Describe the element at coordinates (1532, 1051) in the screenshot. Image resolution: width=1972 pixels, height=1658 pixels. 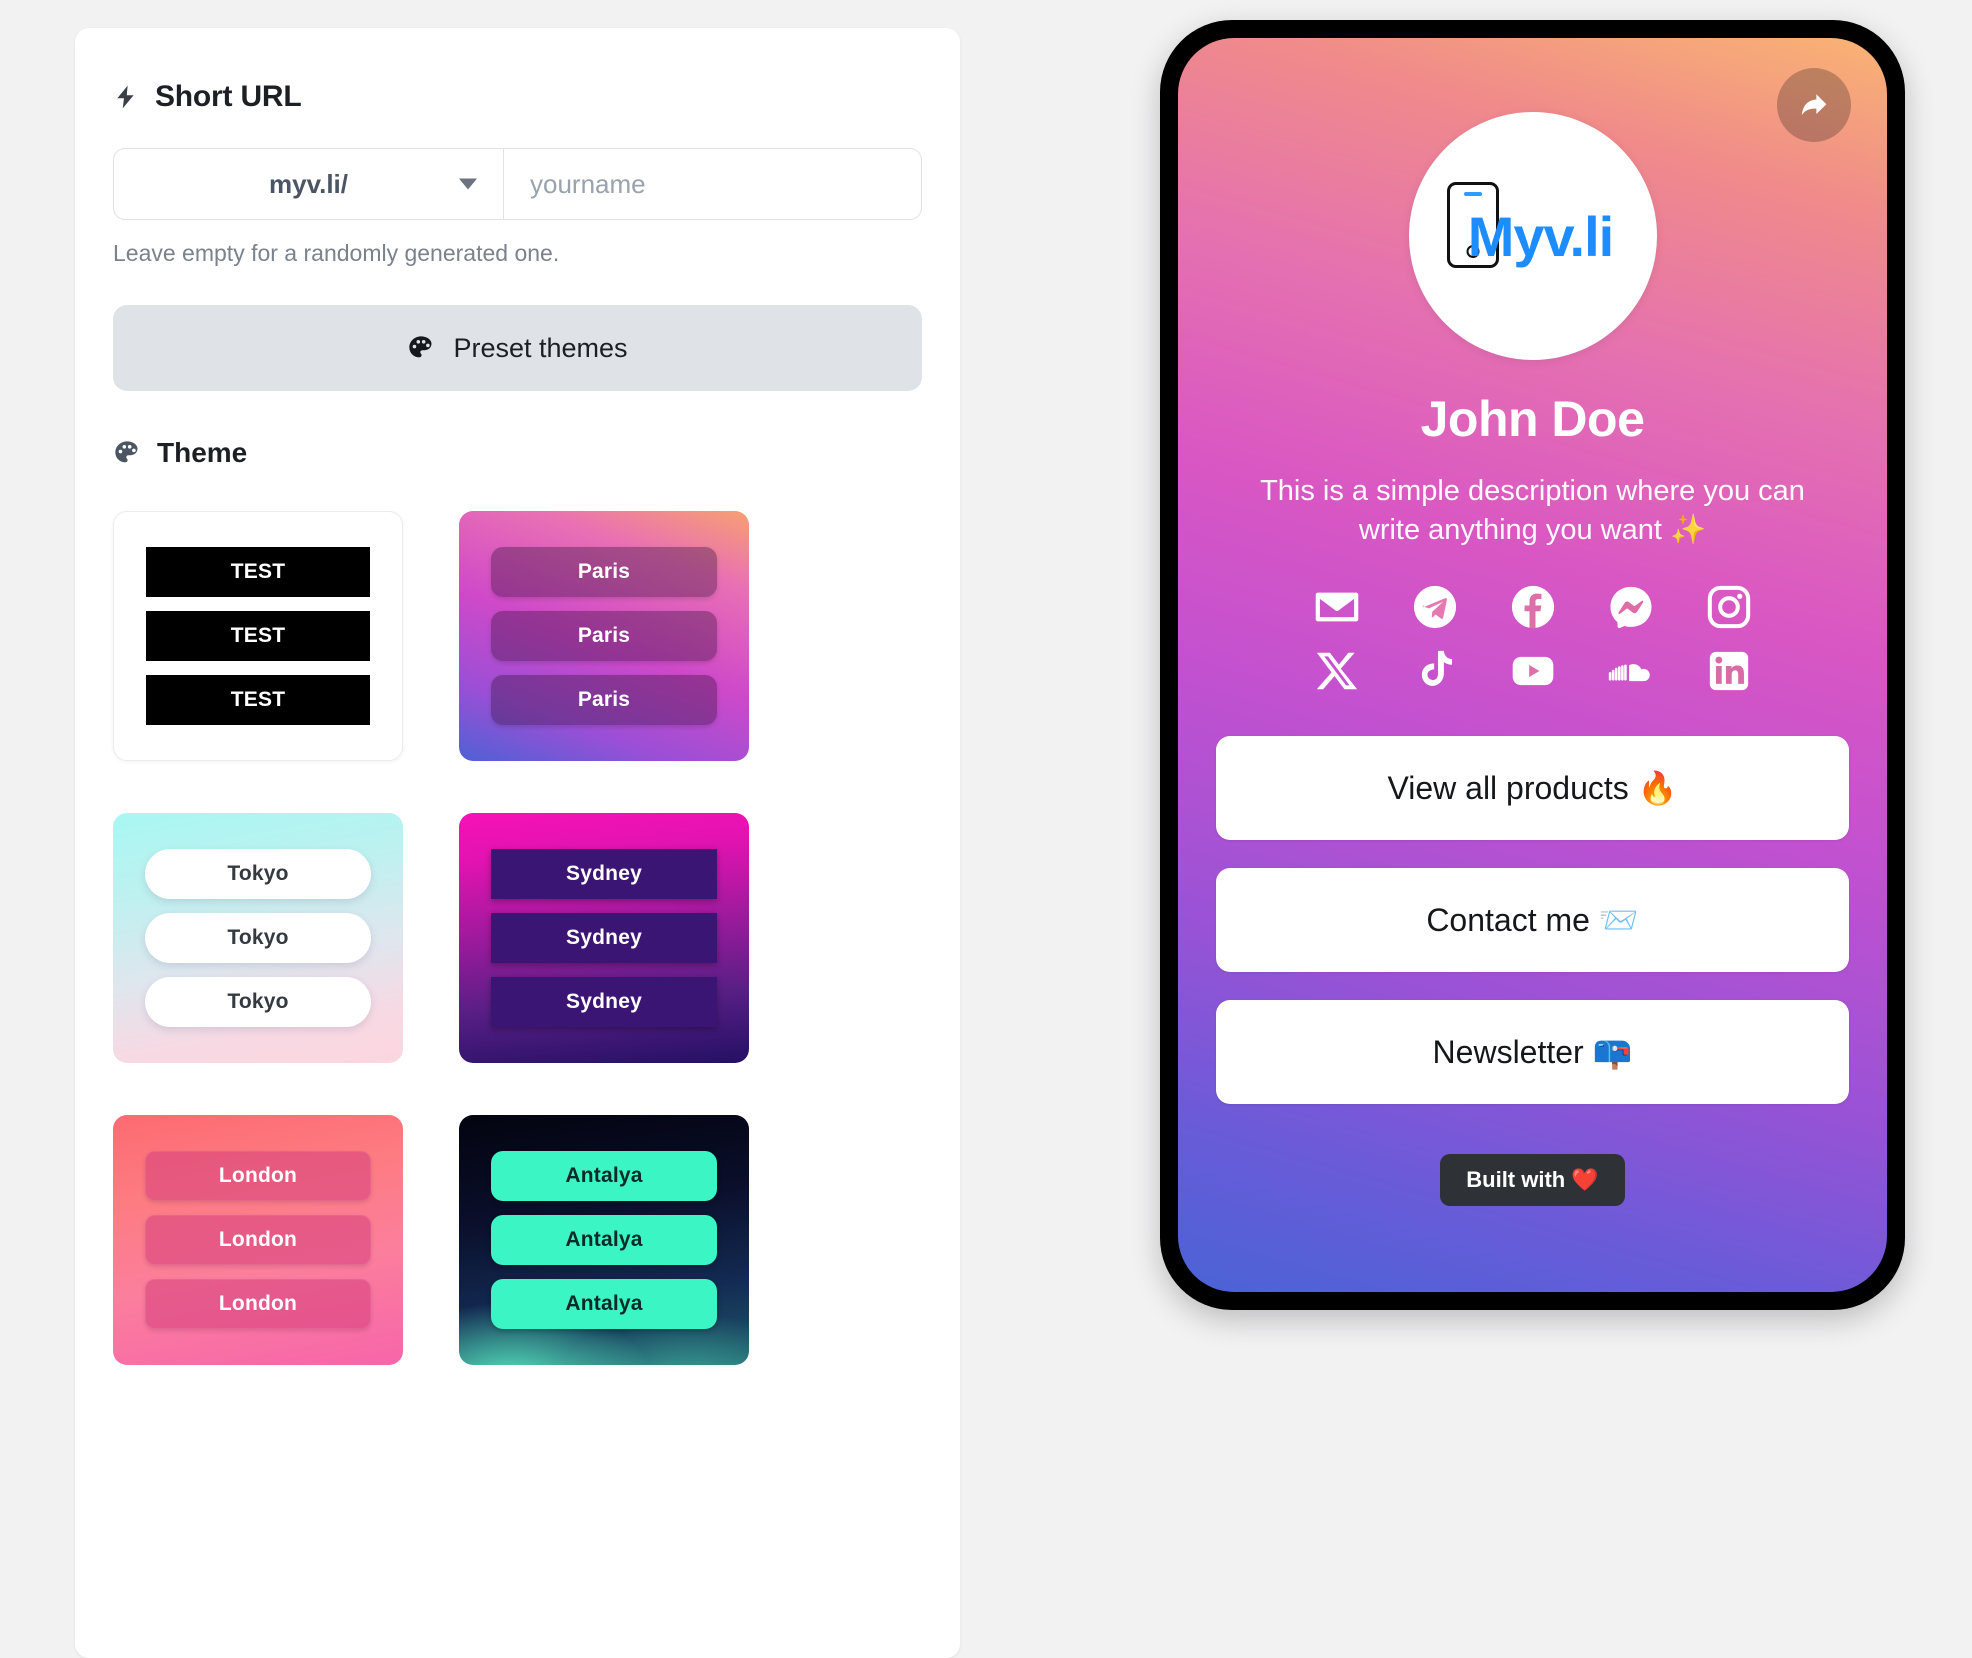
I see `link-button: Newsletter 📪` at that location.